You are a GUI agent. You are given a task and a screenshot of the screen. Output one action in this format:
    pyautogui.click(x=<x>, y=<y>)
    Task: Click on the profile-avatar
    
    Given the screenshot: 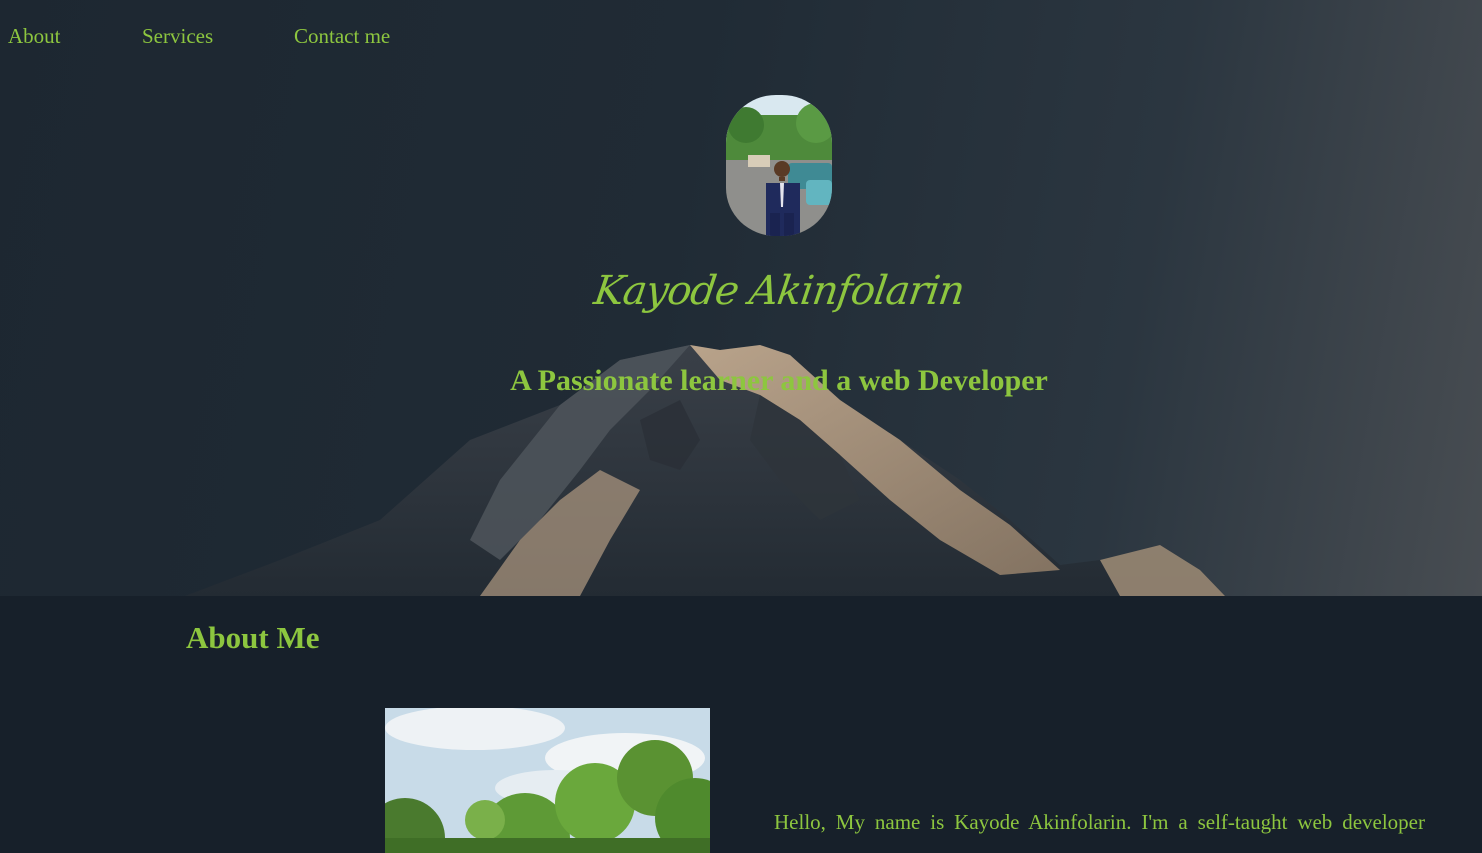 What is the action you would take?
    pyautogui.click(x=779, y=165)
    